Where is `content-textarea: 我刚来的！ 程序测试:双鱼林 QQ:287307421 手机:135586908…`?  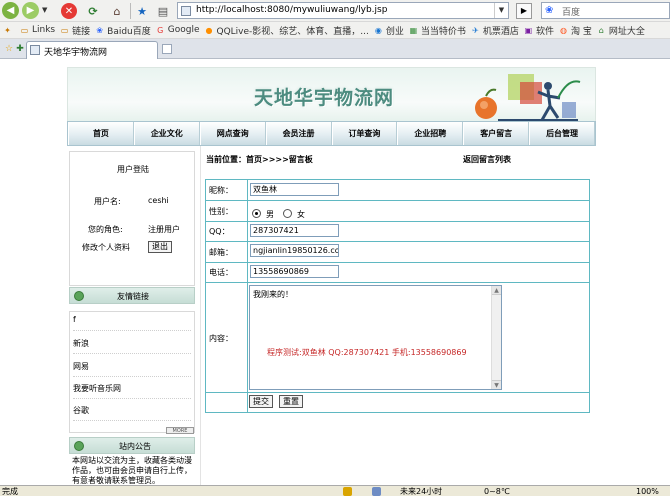 content-textarea: 我刚来的！ 程序测试:双鱼林 QQ:287307421 手机:135586908… is located at coordinates (375, 337).